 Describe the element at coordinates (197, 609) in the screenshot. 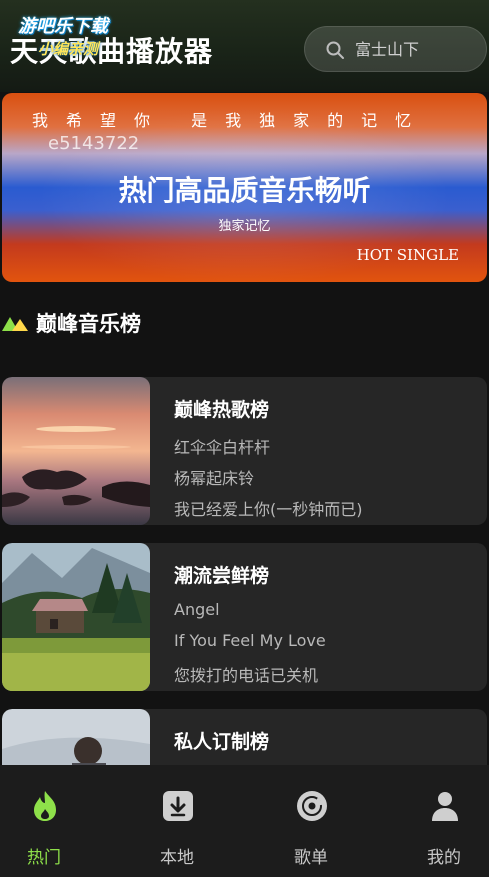

I see `chart-song: Angel` at that location.